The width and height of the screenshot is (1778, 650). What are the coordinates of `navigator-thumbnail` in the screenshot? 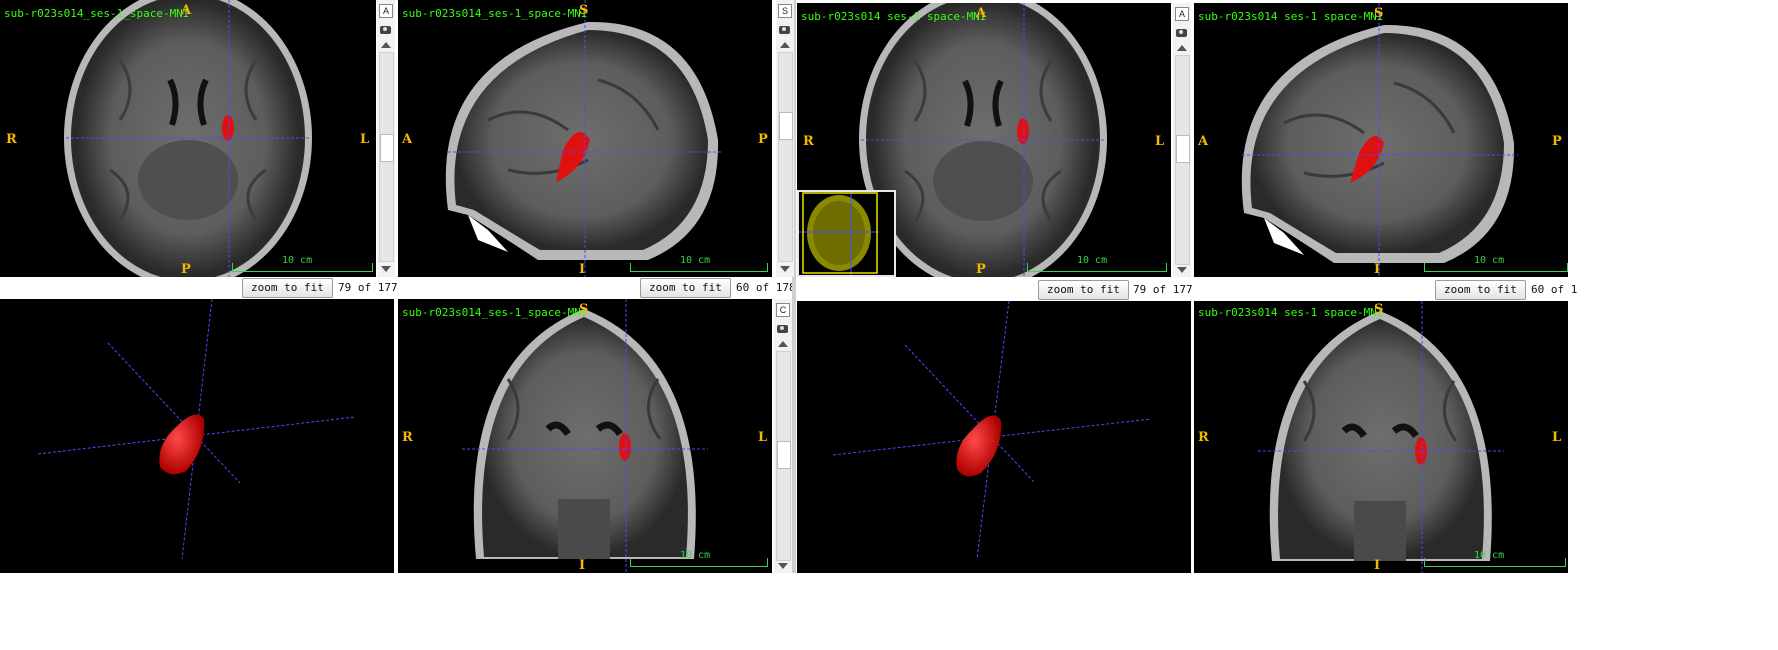 It's located at (846, 233).